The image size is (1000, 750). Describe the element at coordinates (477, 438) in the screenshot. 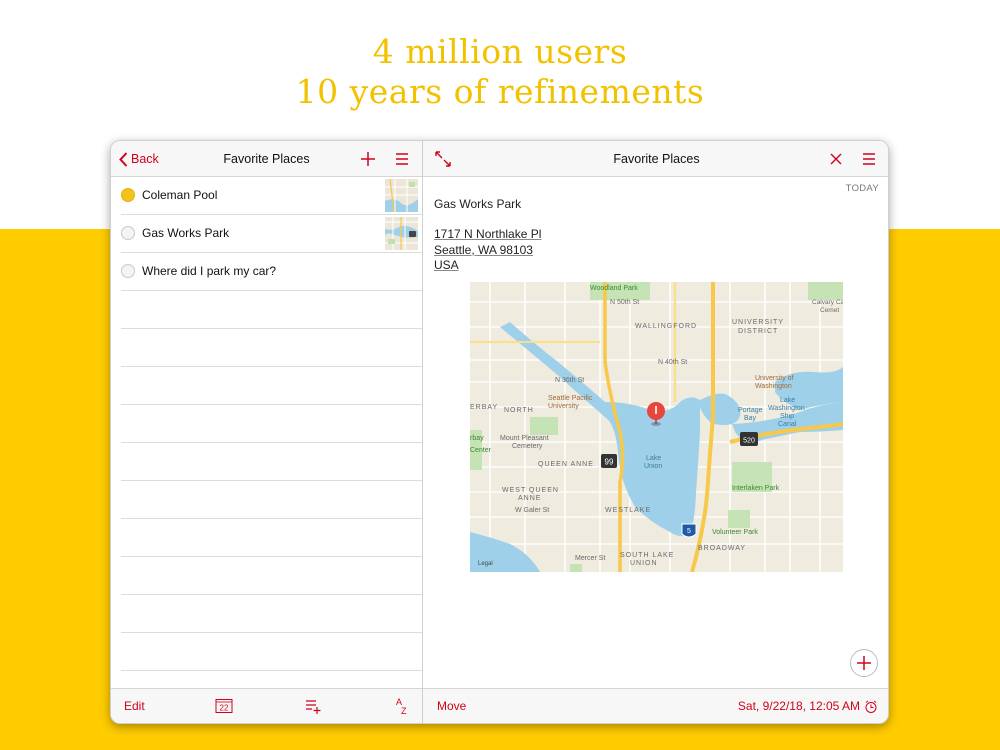

I see `map-label: rbay` at that location.